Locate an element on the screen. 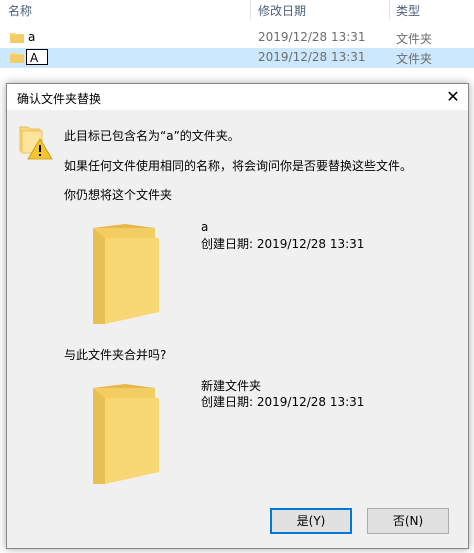  target-folder-name: a is located at coordinates (205, 227).